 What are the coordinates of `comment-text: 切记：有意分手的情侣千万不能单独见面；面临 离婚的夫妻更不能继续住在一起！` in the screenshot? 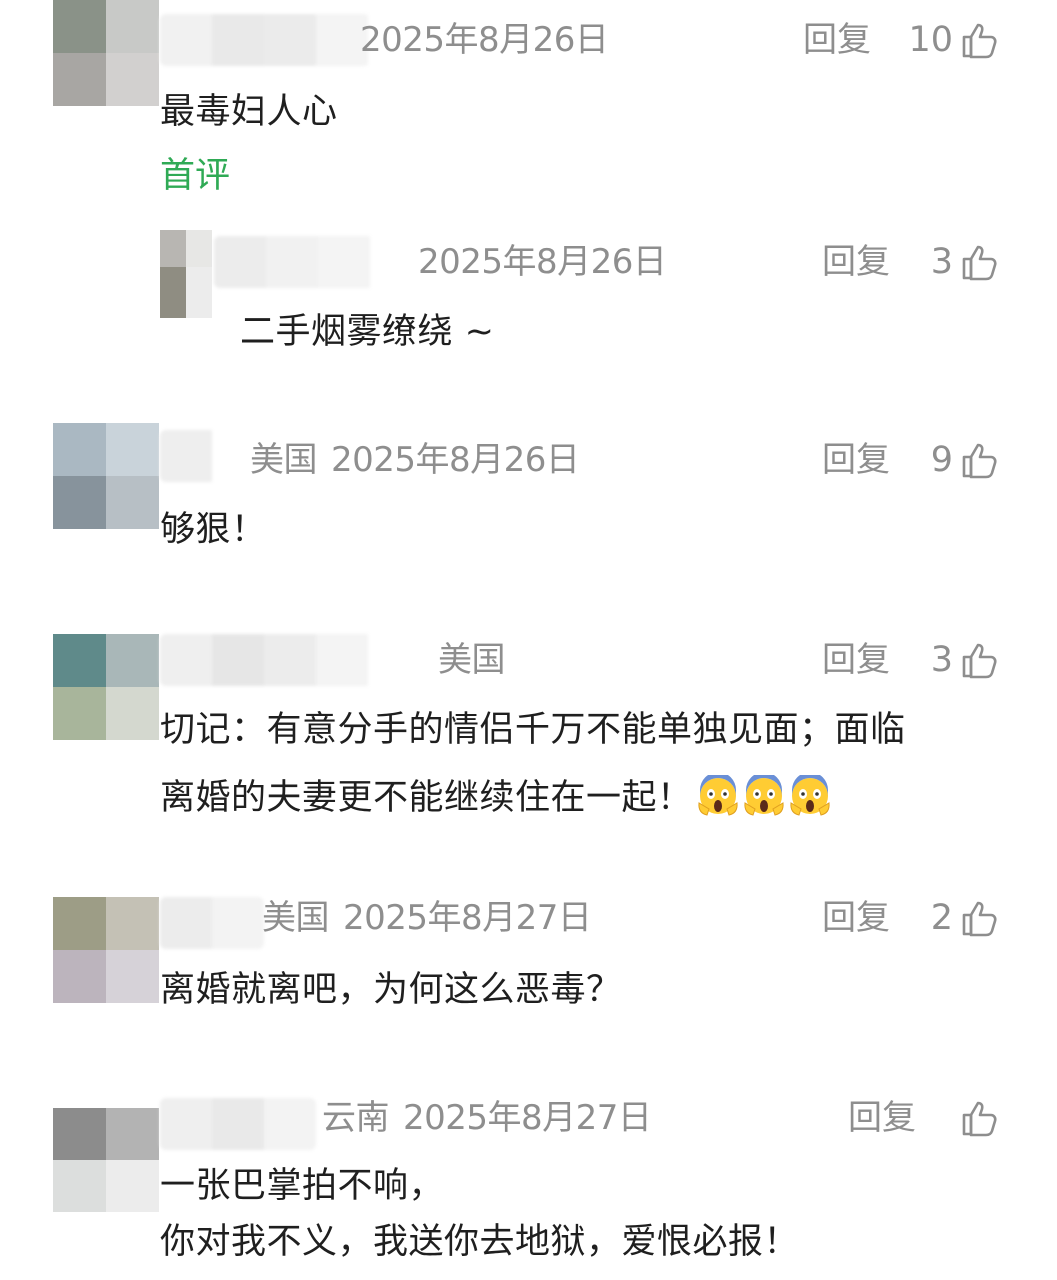 It's located at (533, 764).